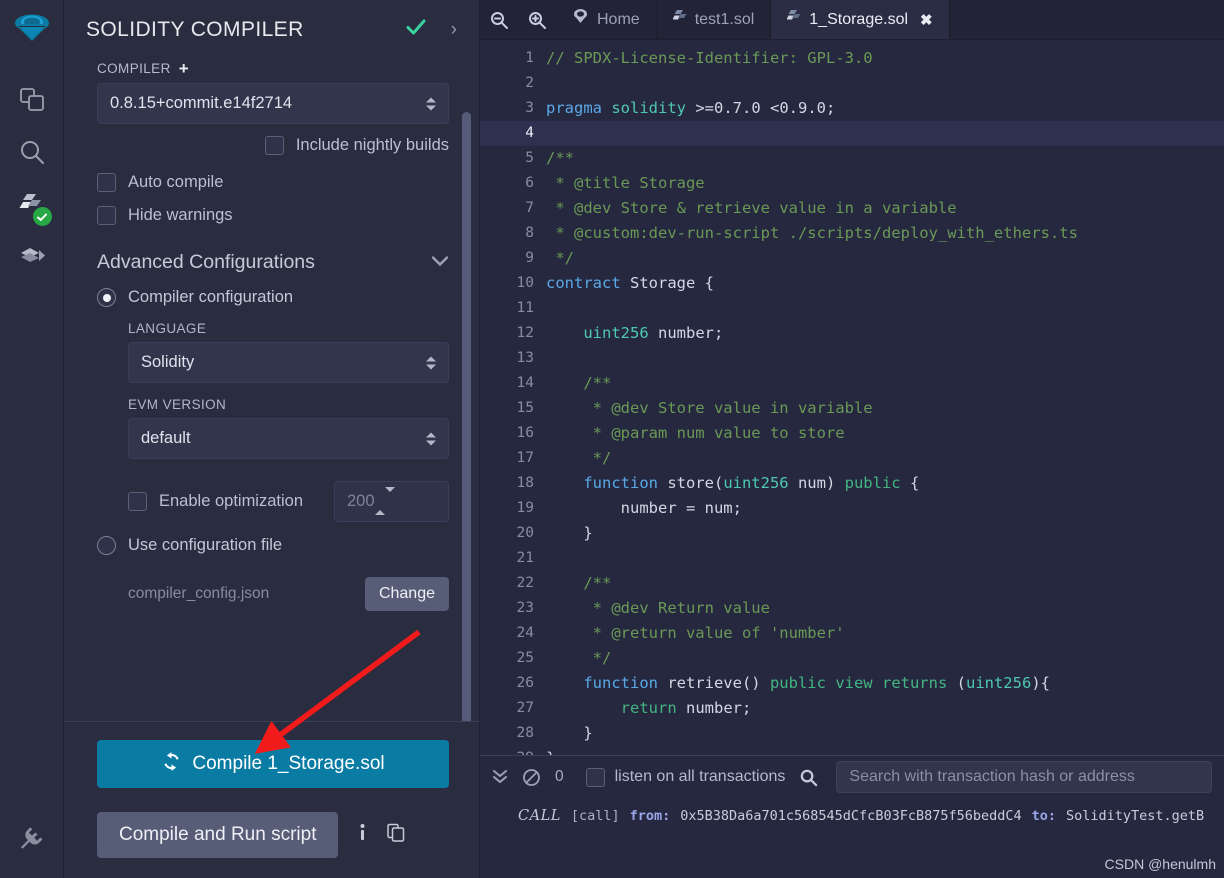  Describe the element at coordinates (852, 458) in the screenshot. I see `code-line: 17 */` at that location.